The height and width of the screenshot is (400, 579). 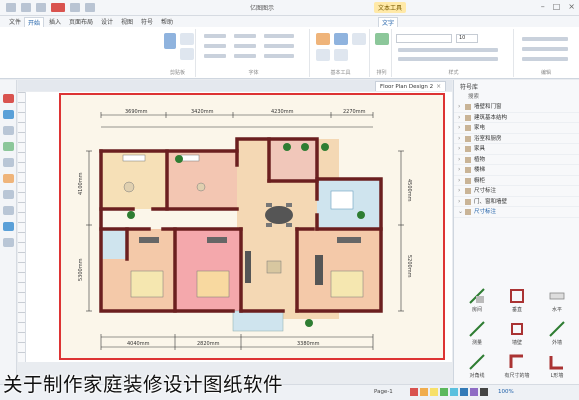 What do you see at coordinates (517, 368) in the screenshot?
I see `shape-tile: 有尺寸的墙` at bounding box center [517, 368].